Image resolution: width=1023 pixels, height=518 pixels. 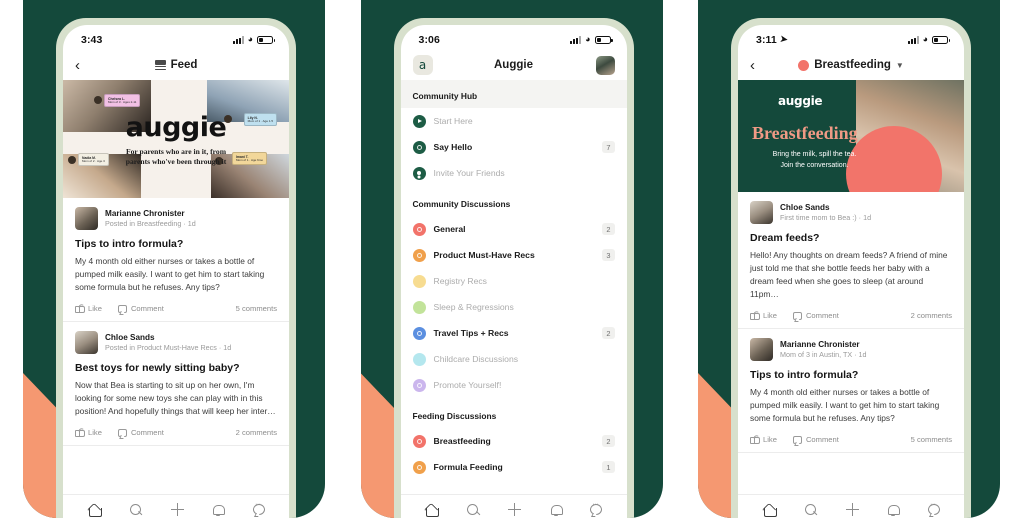 What do you see at coordinates (419, 173) in the screenshot?
I see `person-icon` at bounding box center [419, 173].